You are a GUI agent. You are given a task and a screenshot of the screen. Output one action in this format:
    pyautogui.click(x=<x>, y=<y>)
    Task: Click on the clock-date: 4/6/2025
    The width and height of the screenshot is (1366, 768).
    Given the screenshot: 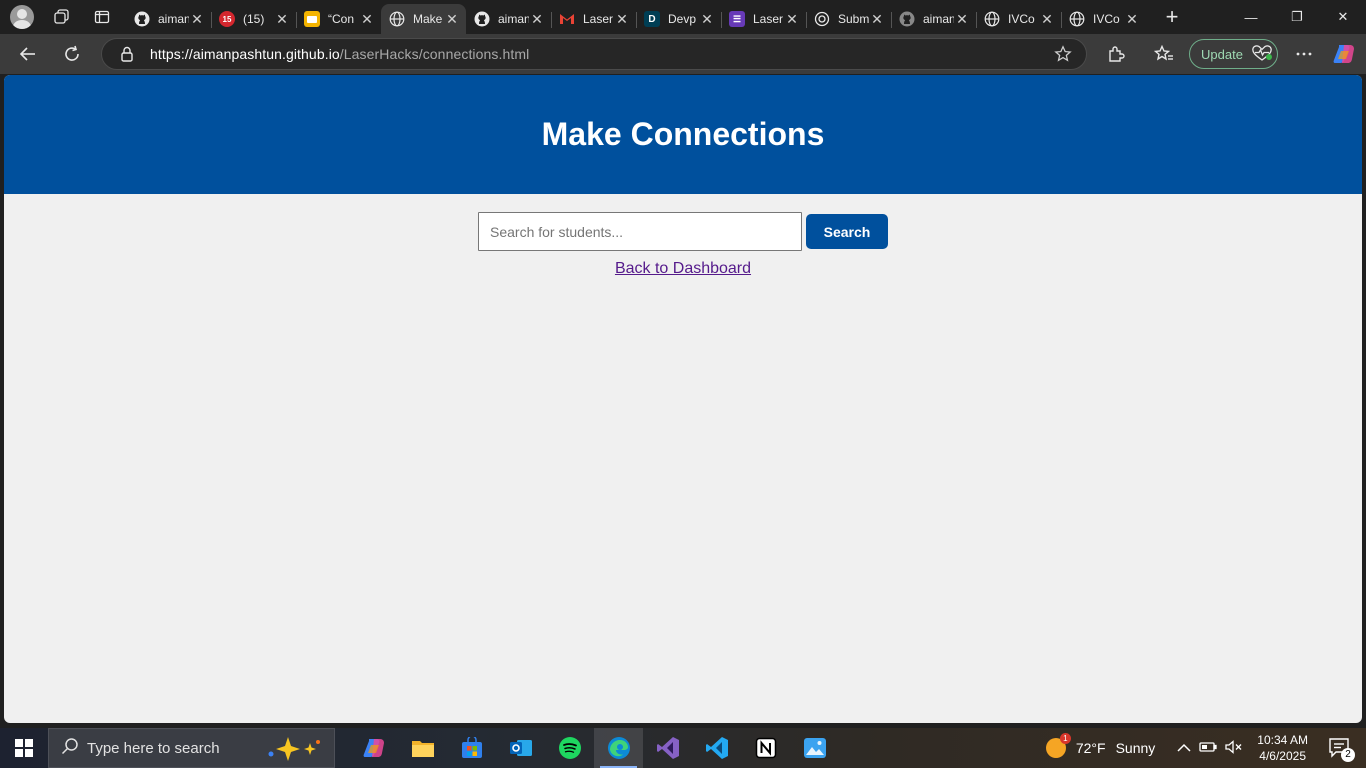 What is the action you would take?
    pyautogui.click(x=1282, y=756)
    